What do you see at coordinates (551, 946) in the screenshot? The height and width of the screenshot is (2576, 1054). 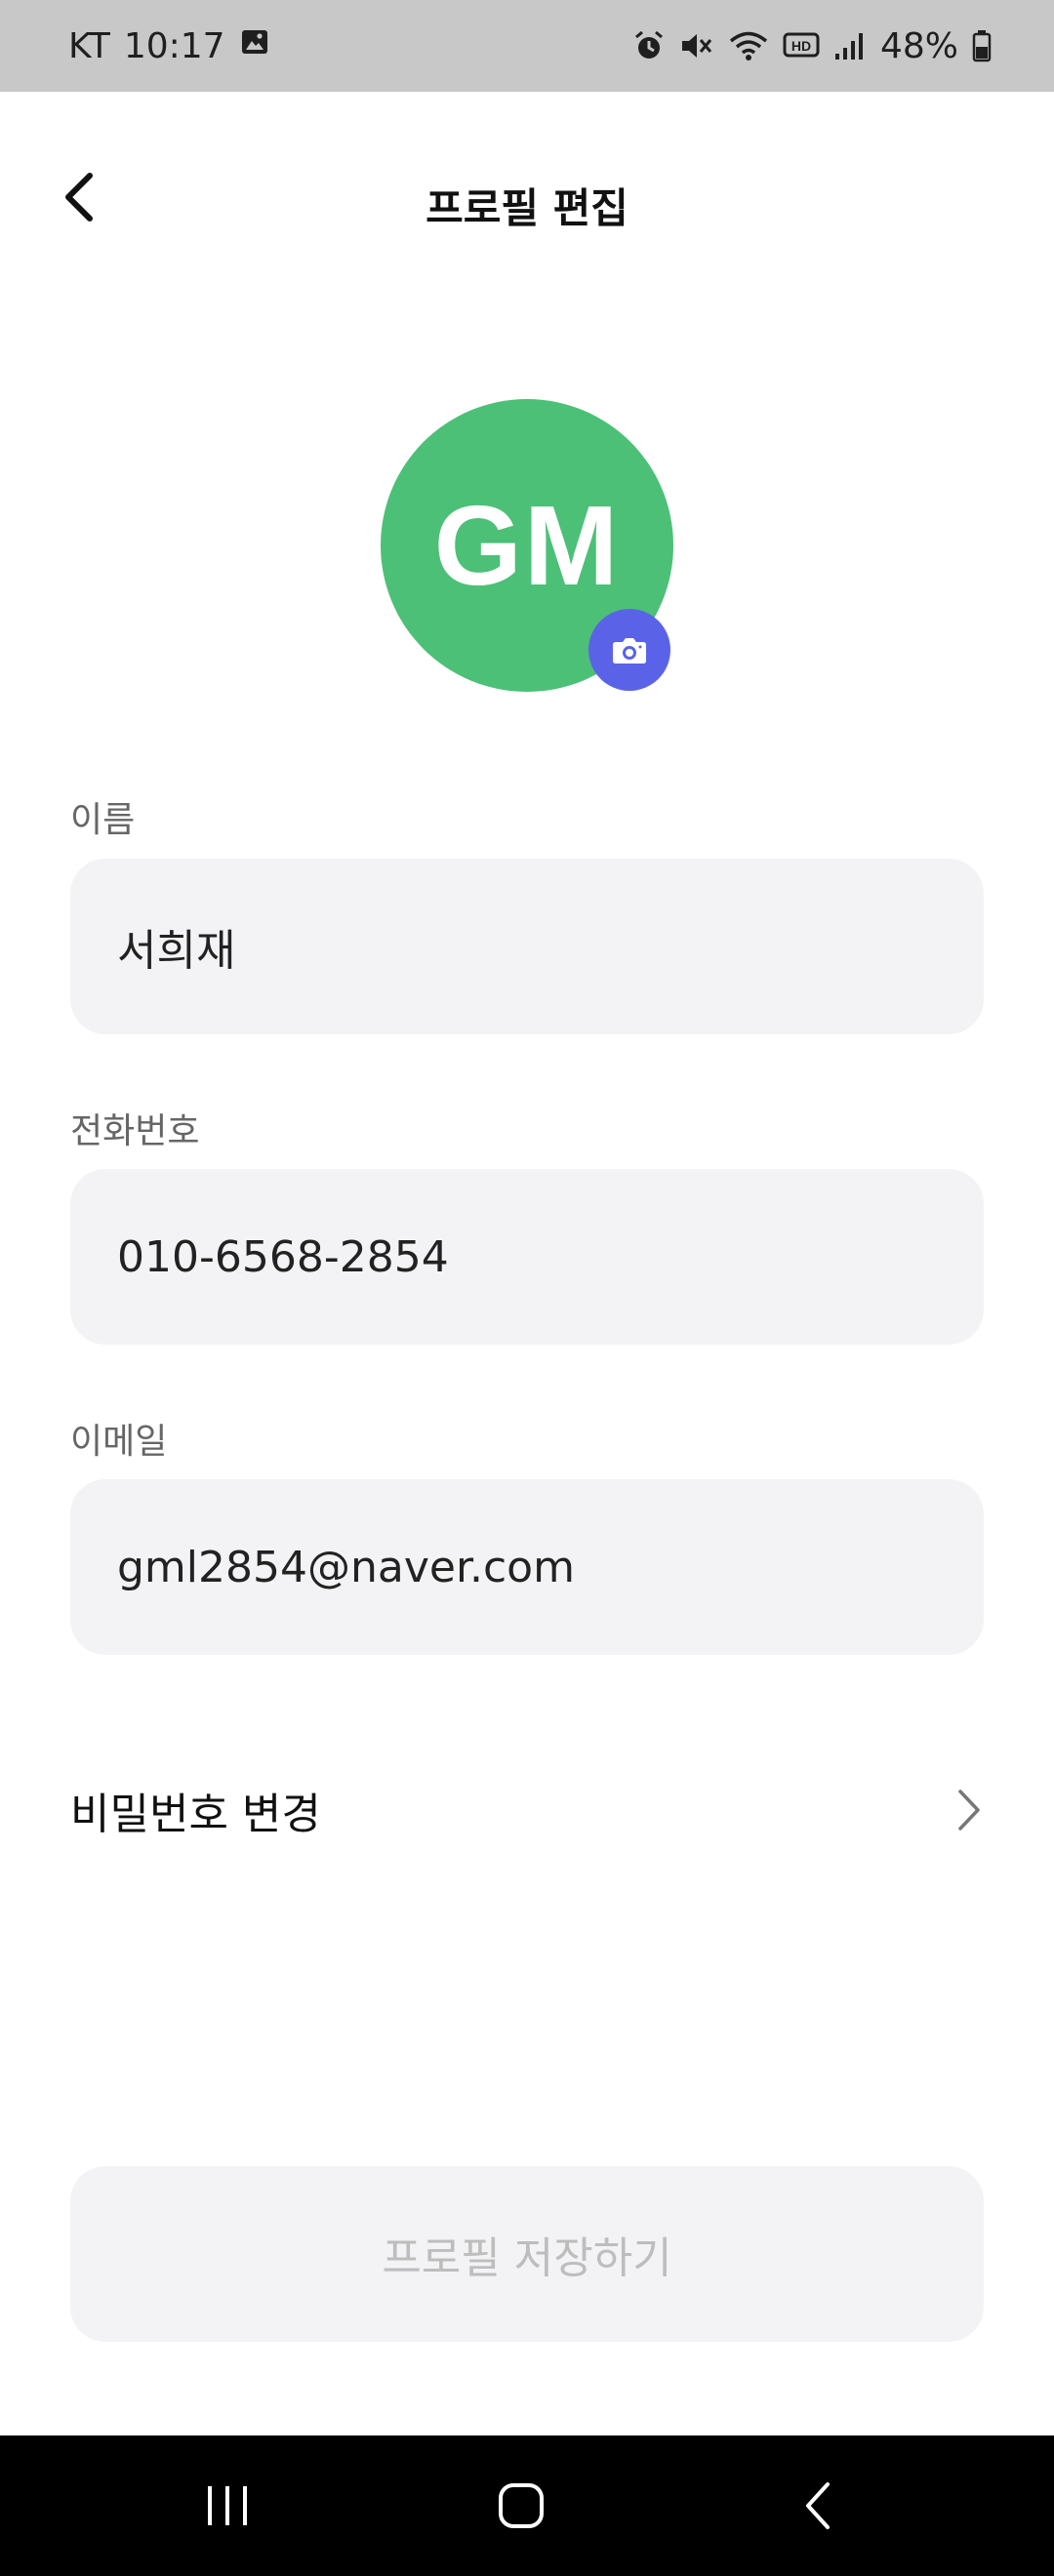 I see `name-input` at bounding box center [551, 946].